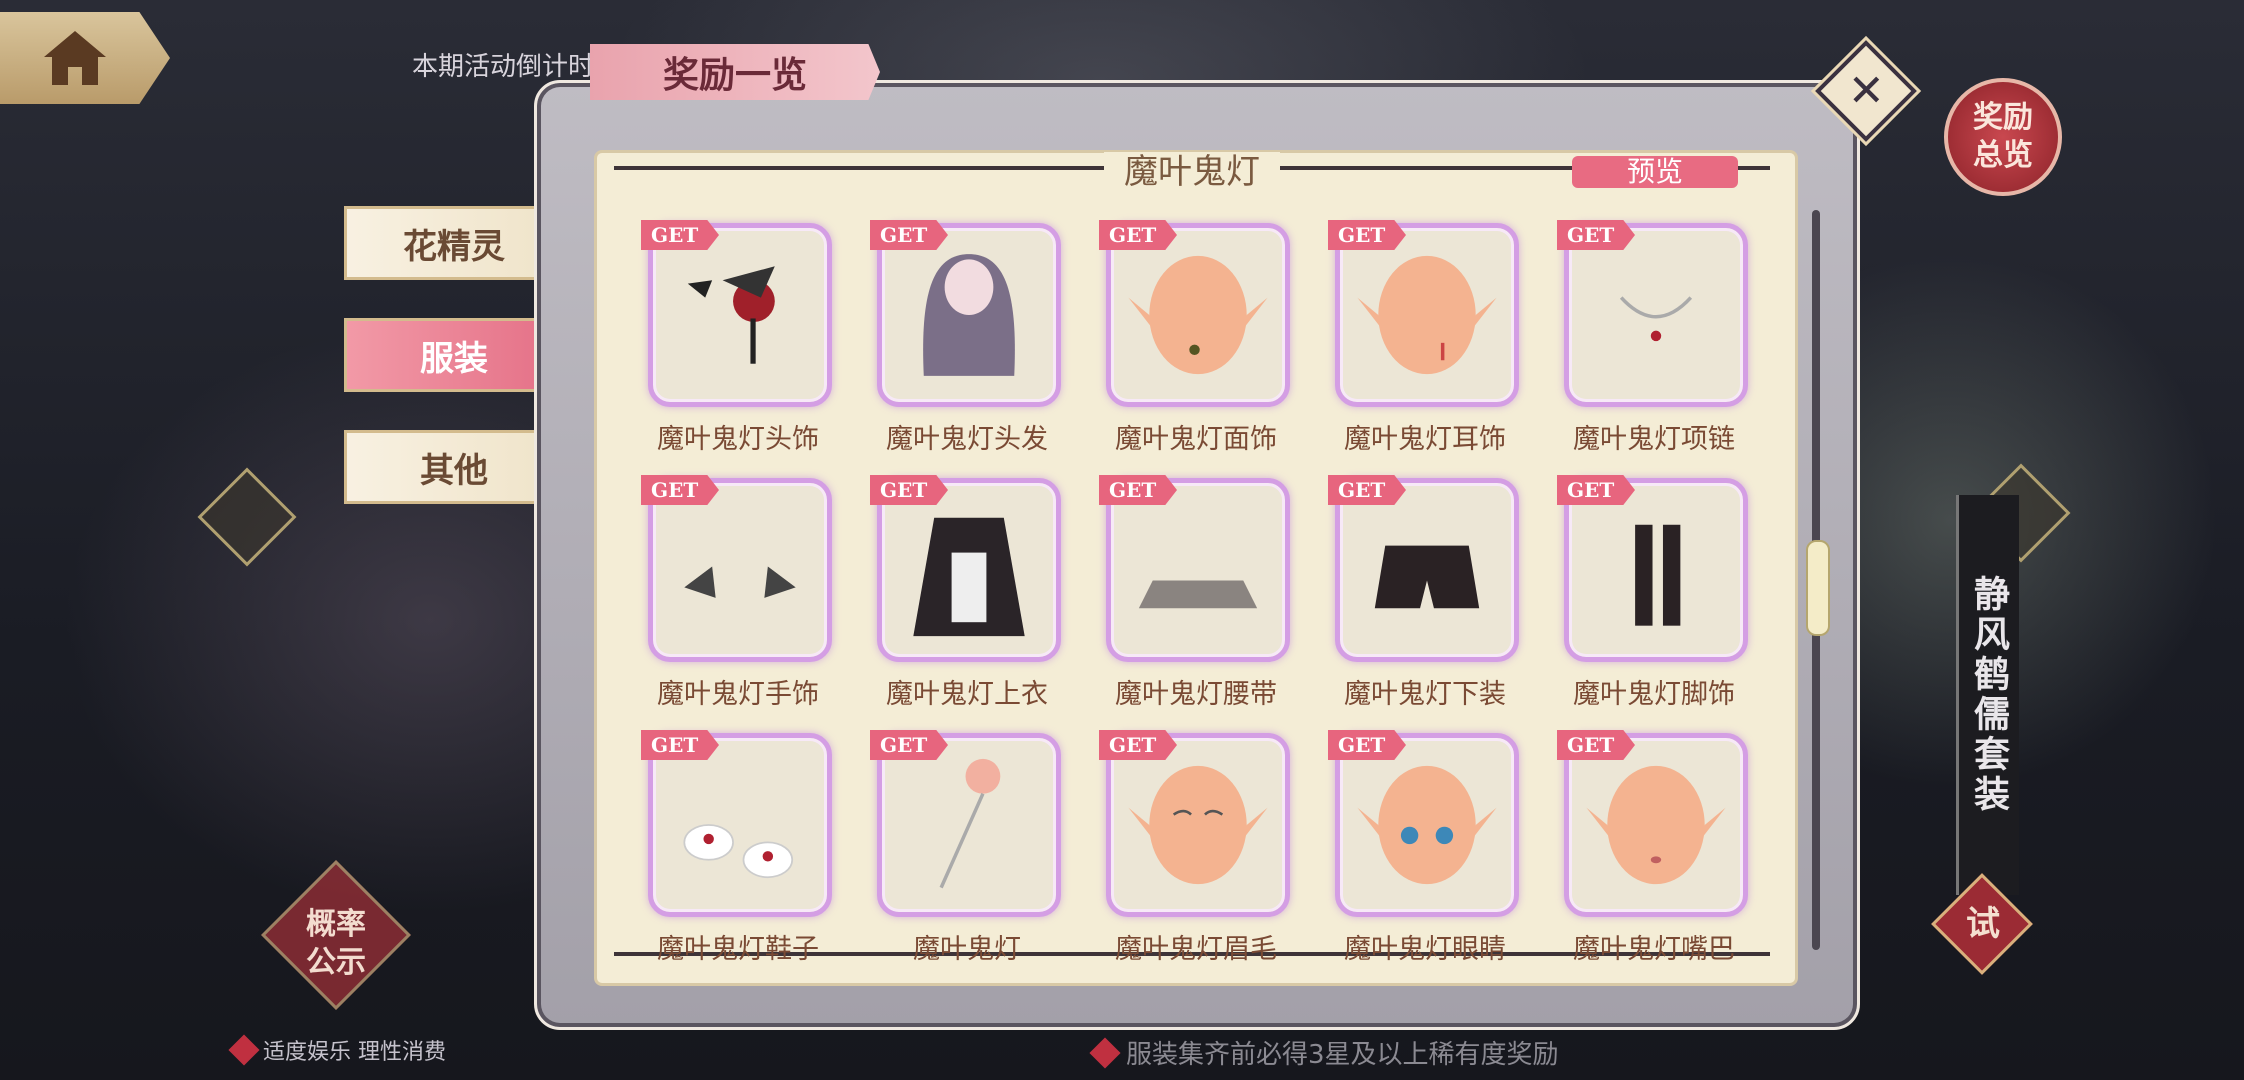  What do you see at coordinates (454, 467) in the screenshot?
I see `tab-other: 其他` at bounding box center [454, 467].